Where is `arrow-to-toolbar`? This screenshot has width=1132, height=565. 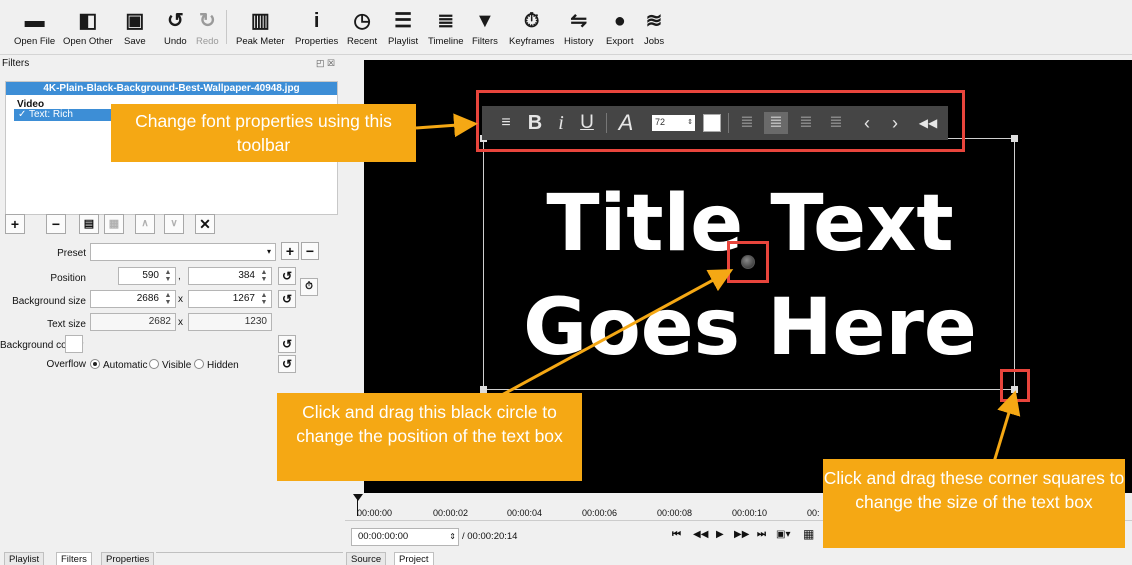
arrow-to-toolbar is located at coordinates (446, 125).